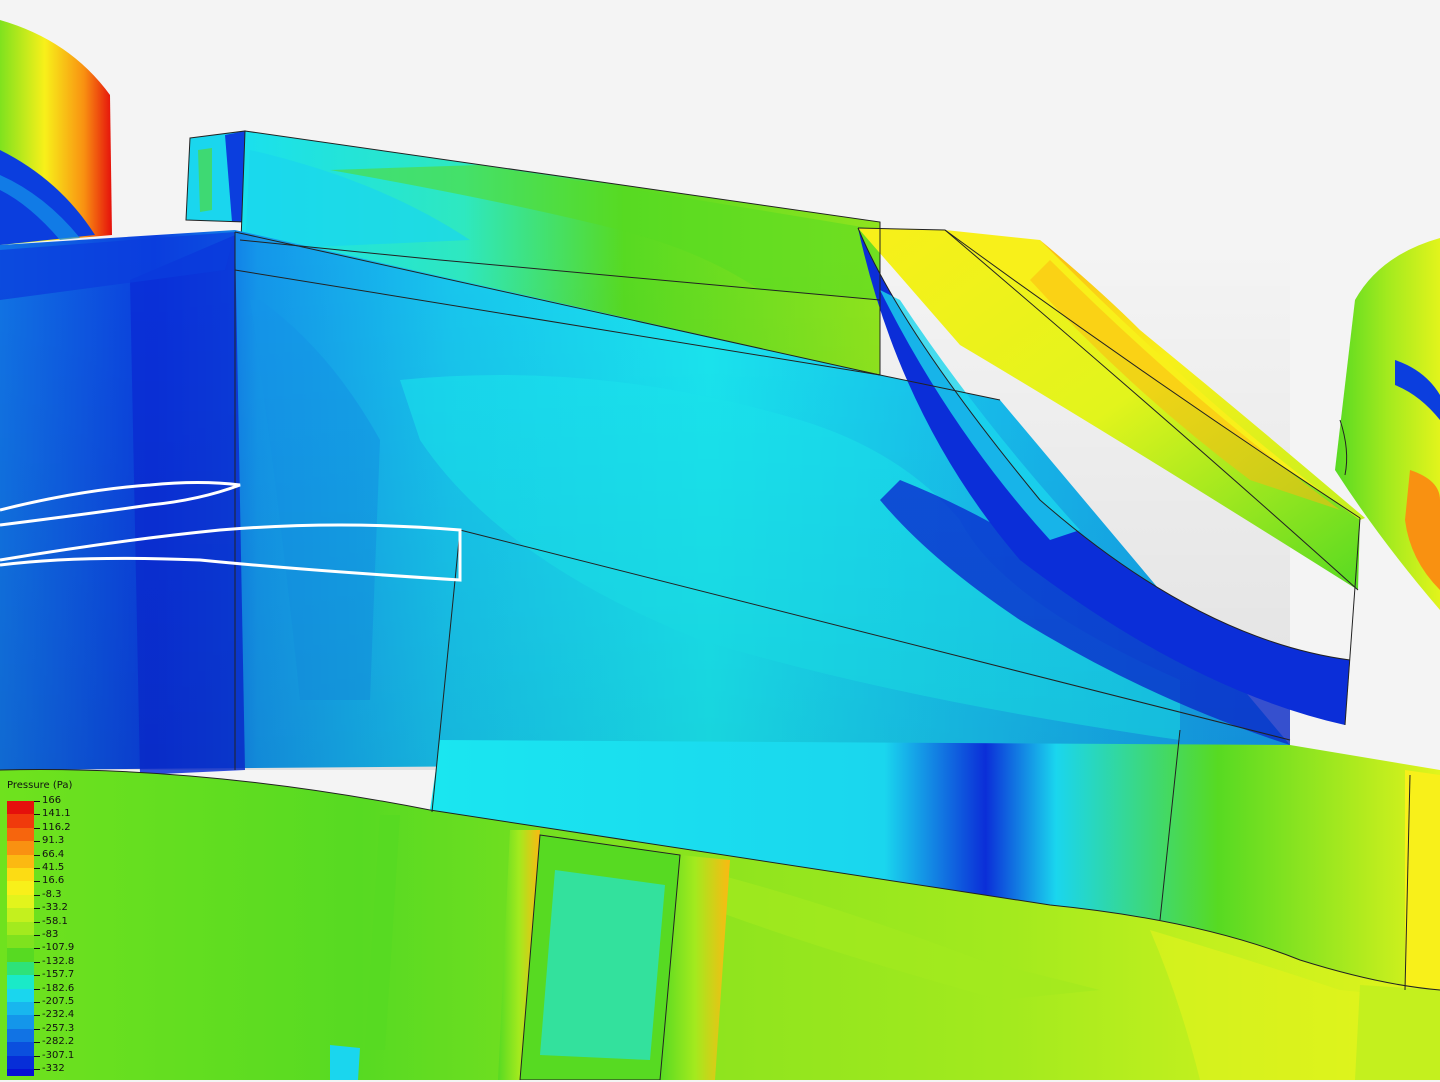 This screenshot has width=1440, height=1082. I want to click on legend-label: -307.1, so click(58, 1055).